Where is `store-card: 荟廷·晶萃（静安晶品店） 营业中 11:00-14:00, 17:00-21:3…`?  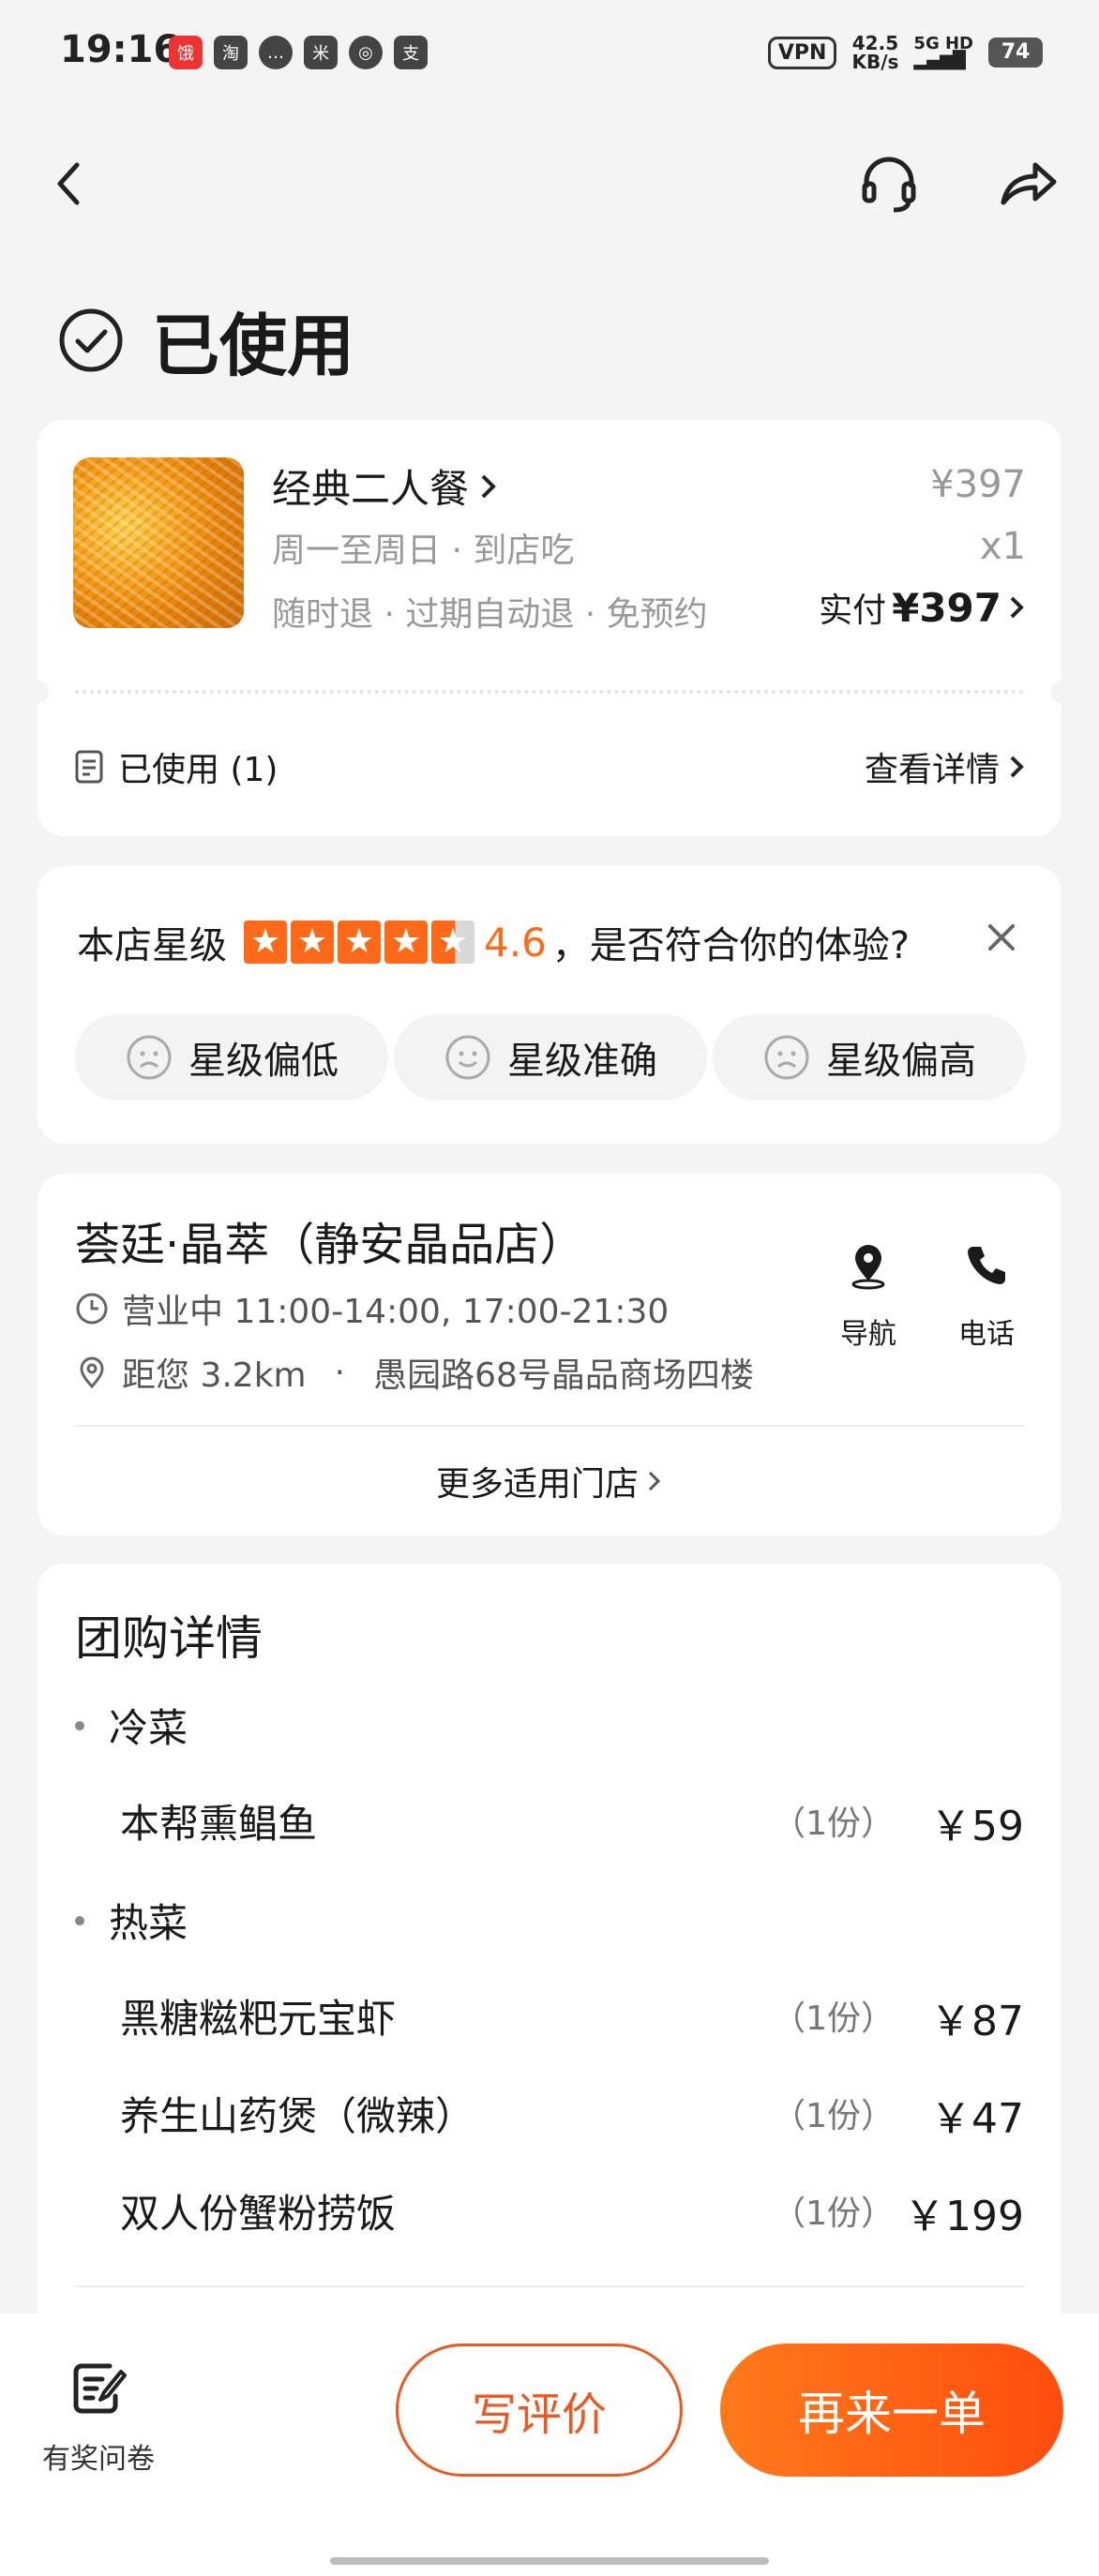
store-card: 荟廷·晶萃（静安晶品店） 营业中 11:00-14:00, 17:00-21:3… is located at coordinates (549, 1355).